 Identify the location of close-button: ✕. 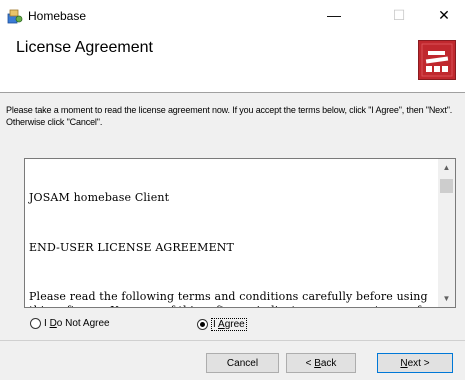
(444, 15).